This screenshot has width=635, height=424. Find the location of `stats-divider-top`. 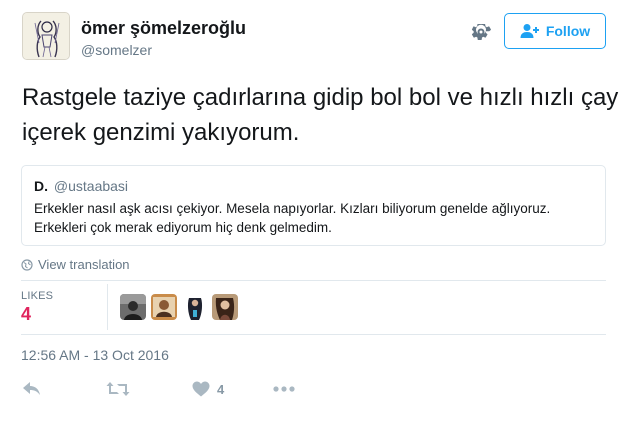

stats-divider-top is located at coordinates (313, 280).